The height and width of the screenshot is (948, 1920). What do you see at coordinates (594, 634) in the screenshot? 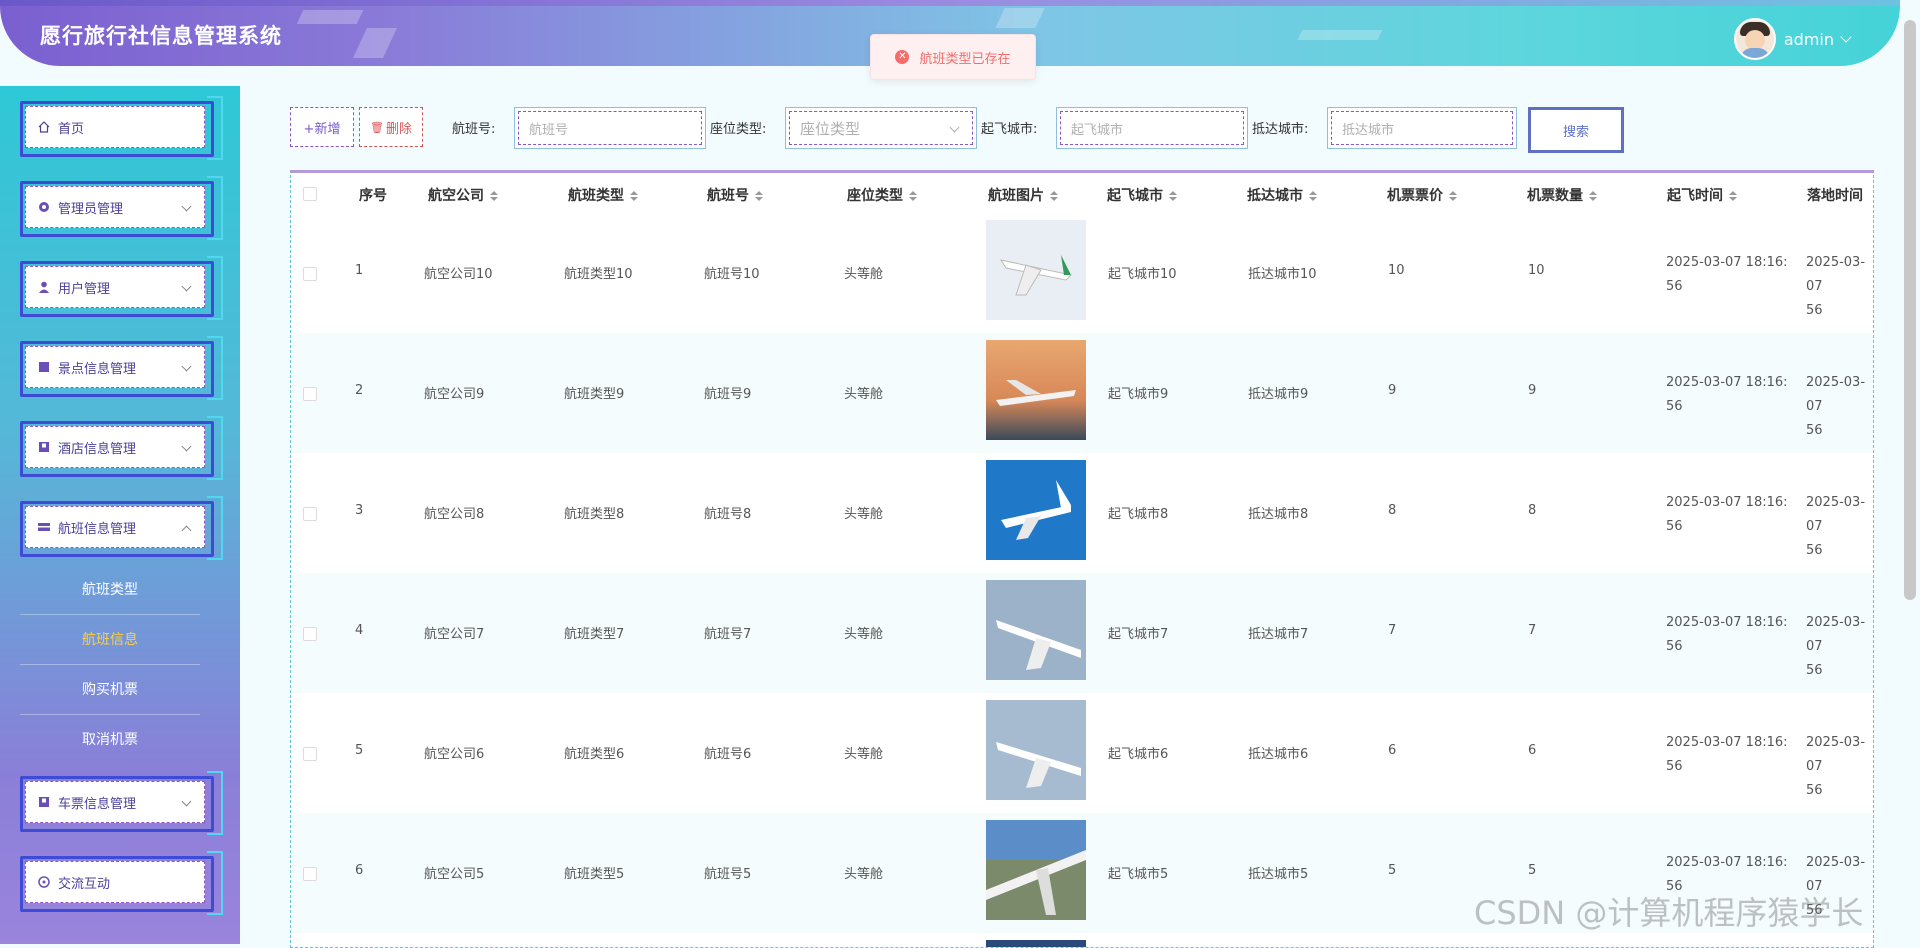
I see `cell-type: 航班类型7` at bounding box center [594, 634].